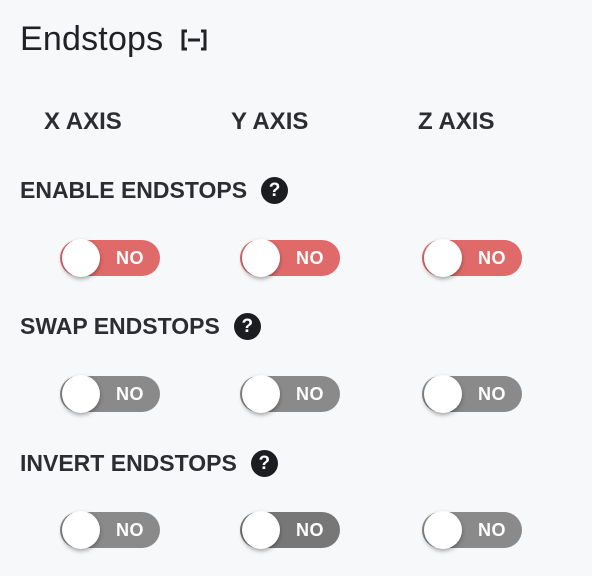 This screenshot has height=576, width=592. What do you see at coordinates (92, 39) in the screenshot?
I see `panel-title: Endstops` at bounding box center [92, 39].